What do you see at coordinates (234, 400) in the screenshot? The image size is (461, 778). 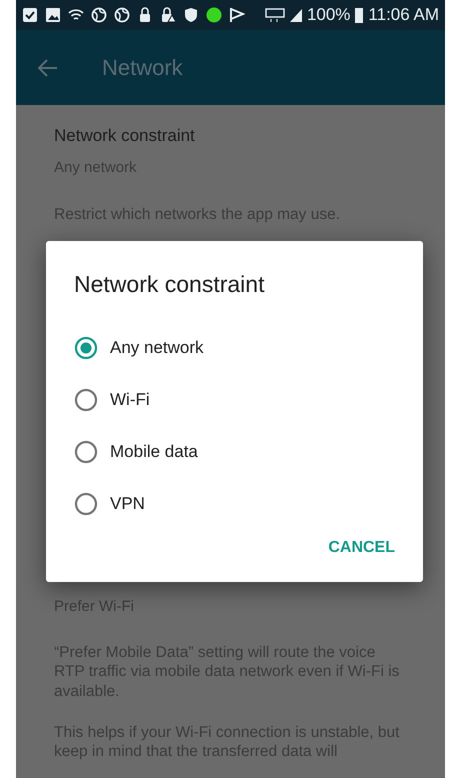 I see `radio-option: Wi-Fi` at bounding box center [234, 400].